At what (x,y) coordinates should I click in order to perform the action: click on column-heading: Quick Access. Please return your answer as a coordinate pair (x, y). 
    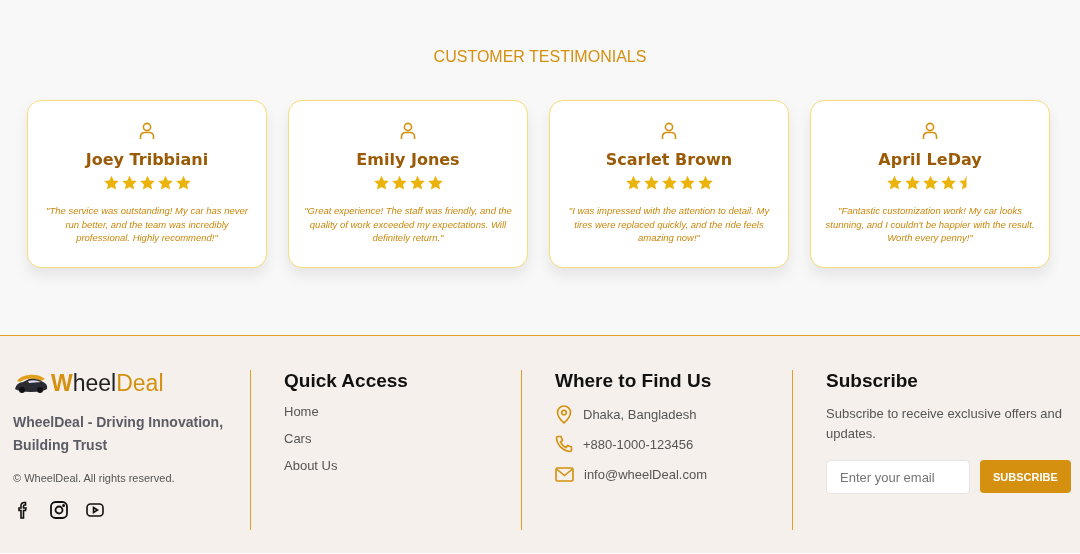
    Looking at the image, I should click on (346, 381).